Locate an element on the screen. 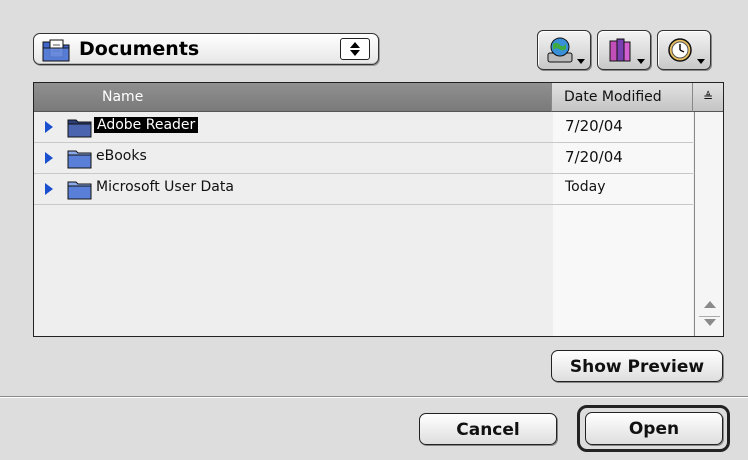 This screenshot has width=748, height=460. scroll-up-arrow-icon is located at coordinates (710, 304).